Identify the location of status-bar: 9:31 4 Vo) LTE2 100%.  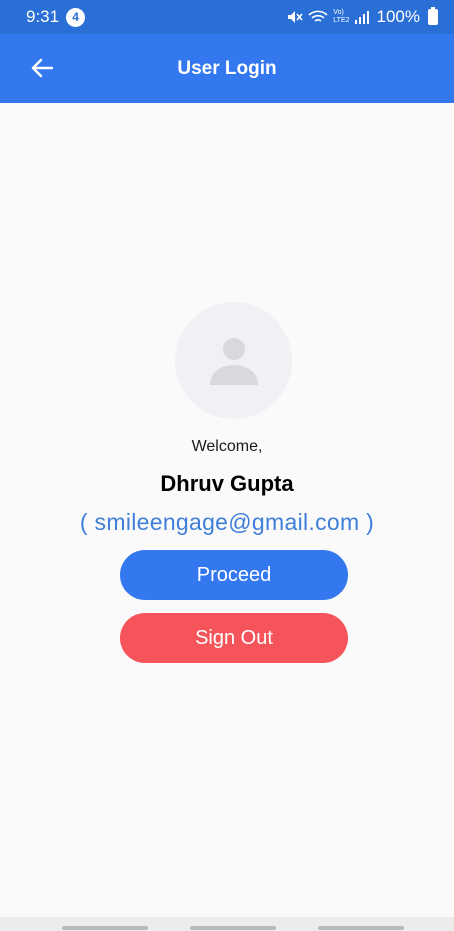
(227, 17).